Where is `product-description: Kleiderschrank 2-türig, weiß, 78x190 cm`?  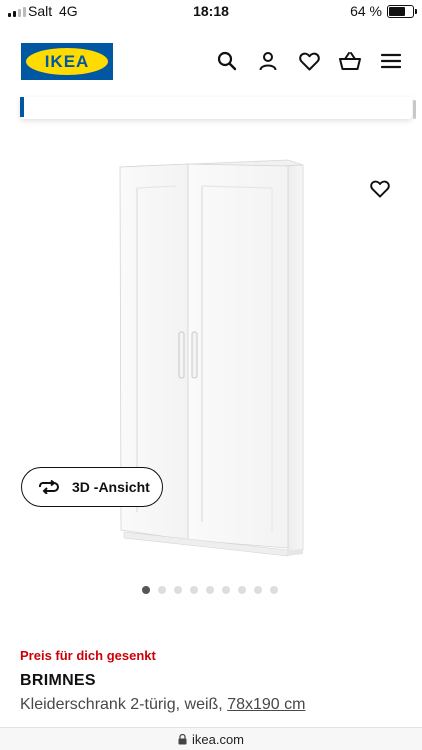 product-description: Kleiderschrank 2-türig, weiß, 78x190 cm is located at coordinates (162, 705).